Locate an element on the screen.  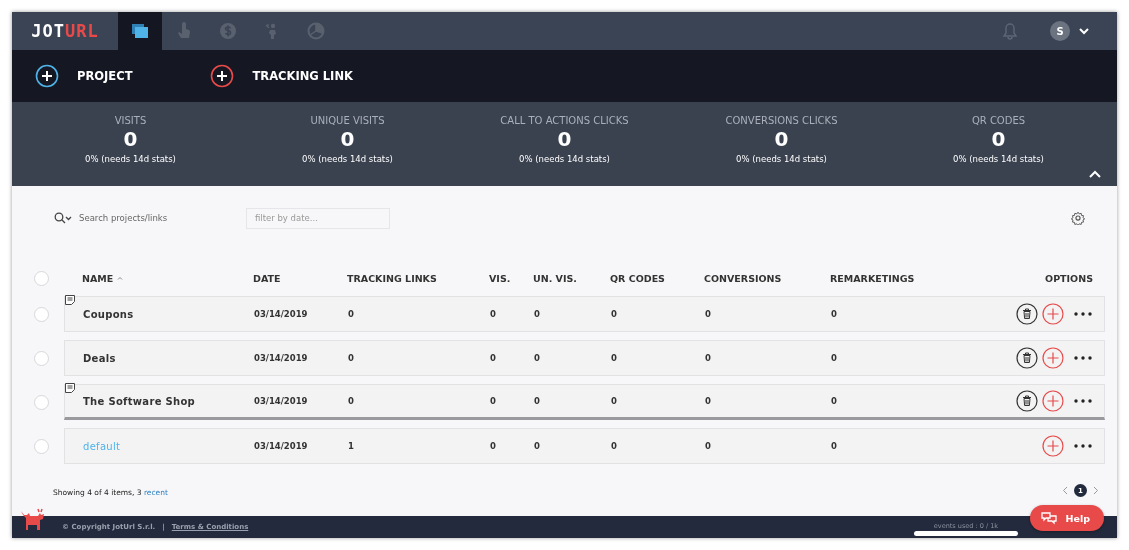
settings-icon is located at coordinates (1078, 218).